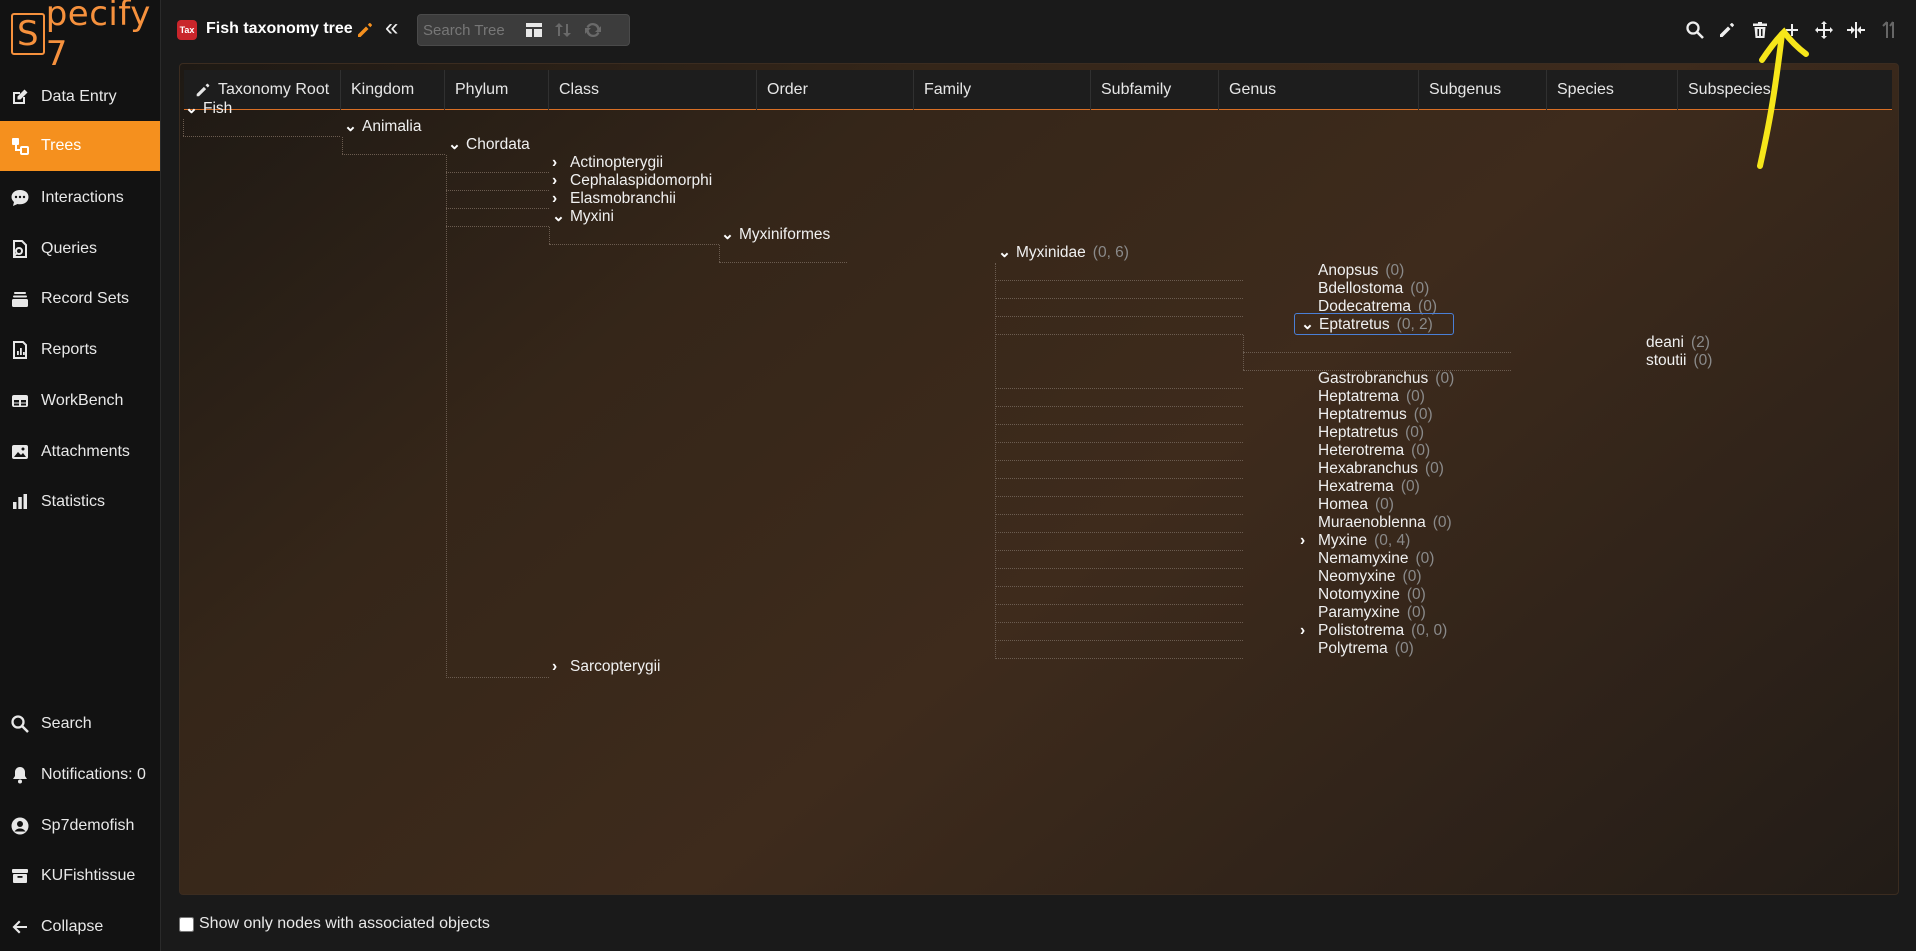  I want to click on sidebar-item-interactions: Interactions, so click(80, 198).